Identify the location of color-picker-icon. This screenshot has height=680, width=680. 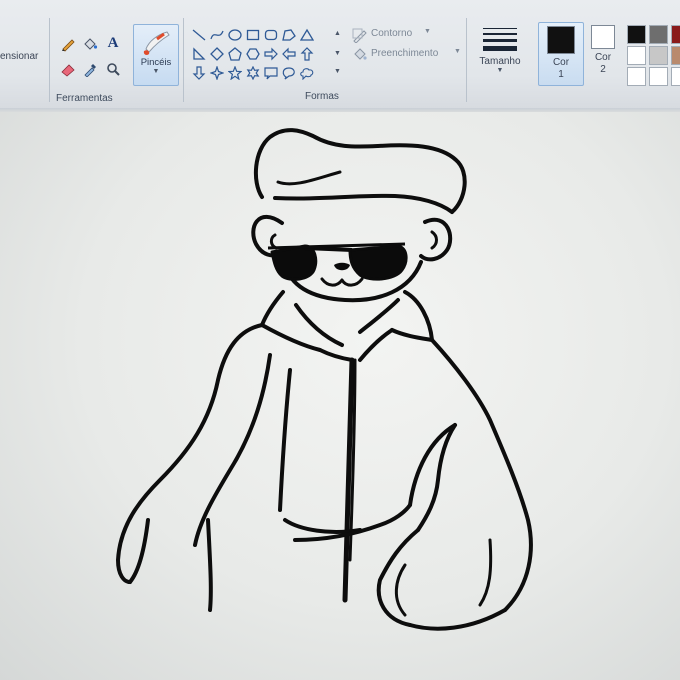
(90, 69).